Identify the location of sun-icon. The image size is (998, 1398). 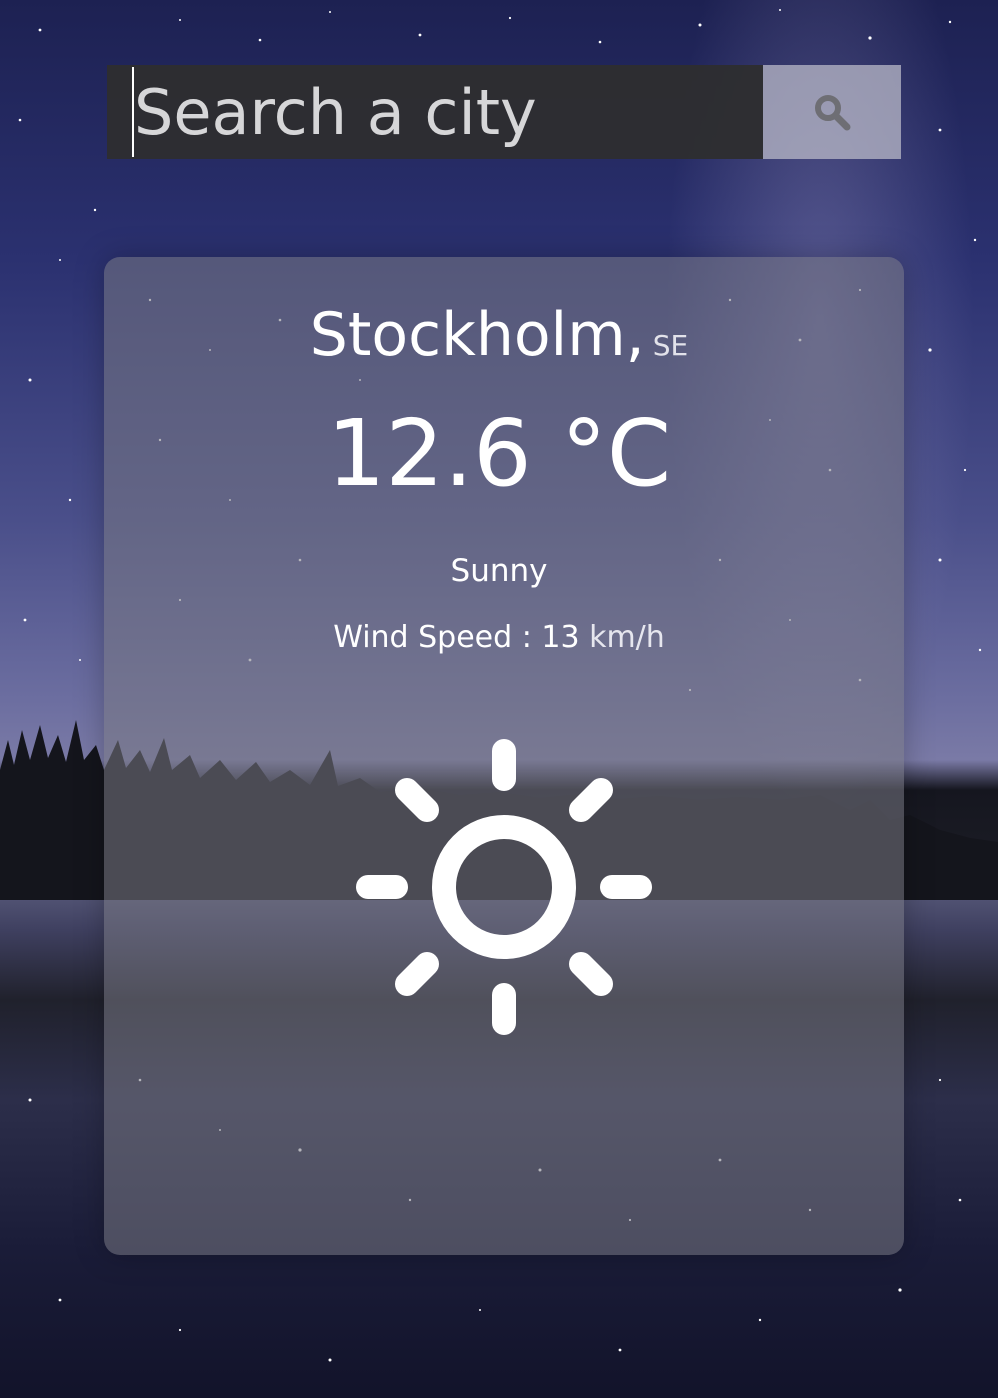
(504, 887).